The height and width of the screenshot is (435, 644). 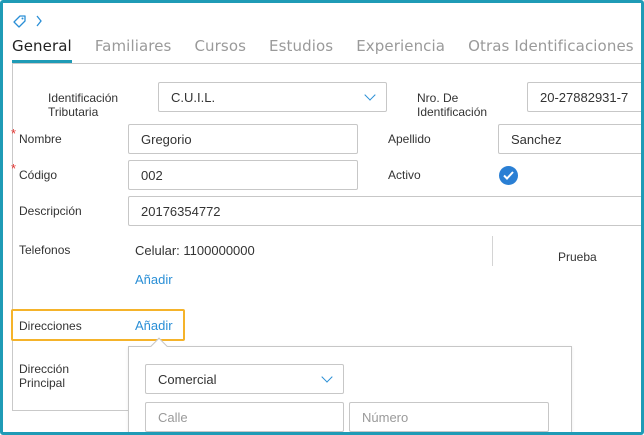 I want to click on direcciones-label: Direcciones, so click(x=50, y=326).